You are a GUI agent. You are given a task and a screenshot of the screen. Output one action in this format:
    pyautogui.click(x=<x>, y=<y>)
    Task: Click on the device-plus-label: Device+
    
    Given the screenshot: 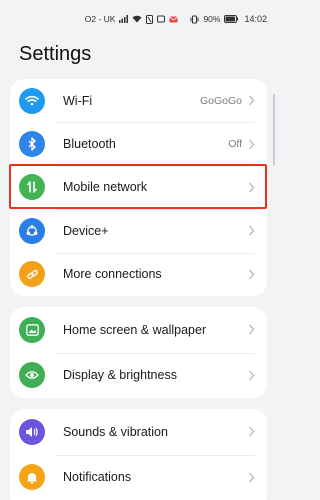 What is the action you would take?
    pyautogui.click(x=86, y=230)
    